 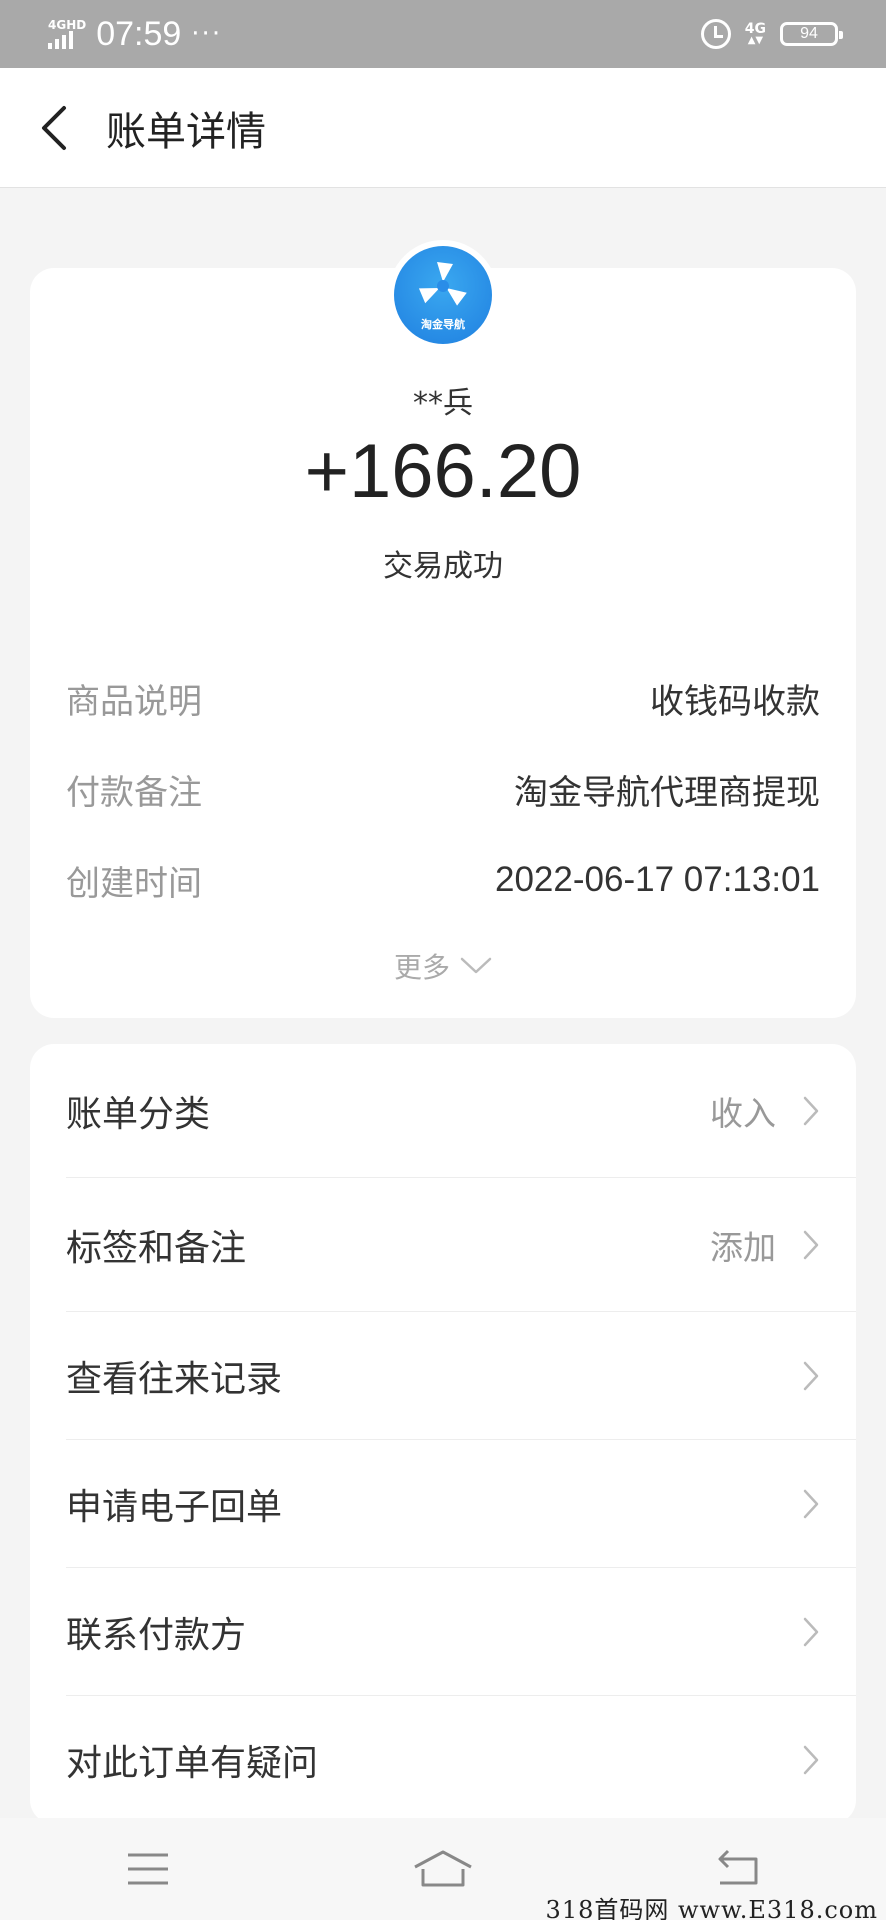 I want to click on back-button, so click(x=55, y=127).